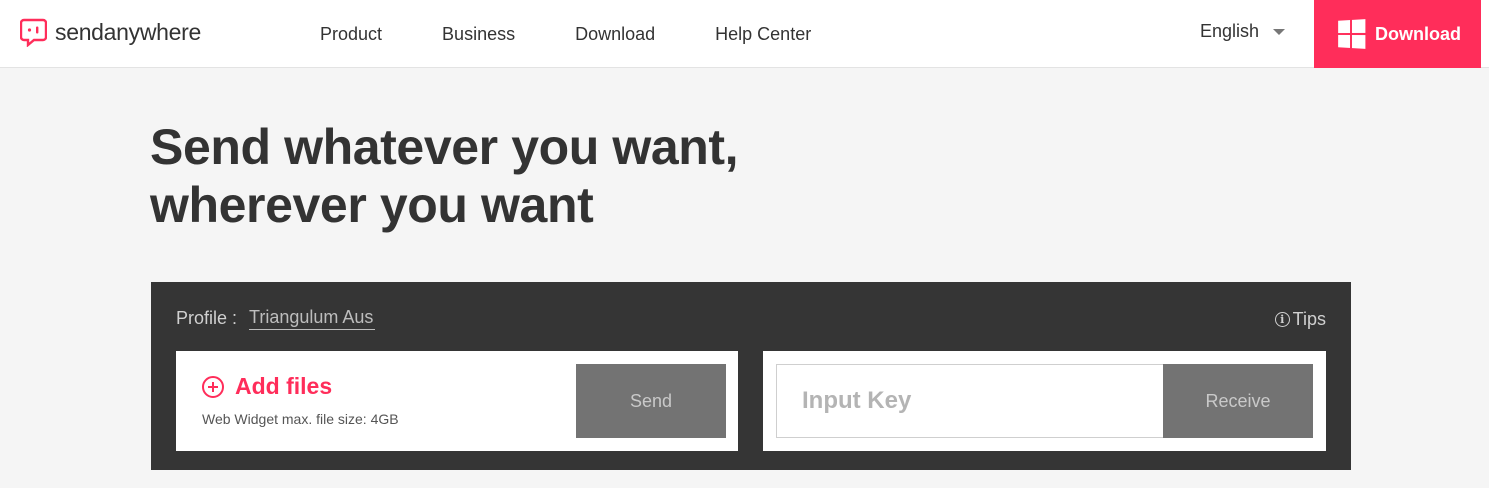  Describe the element at coordinates (615, 34) in the screenshot. I see `nav-item-download: Download` at that location.